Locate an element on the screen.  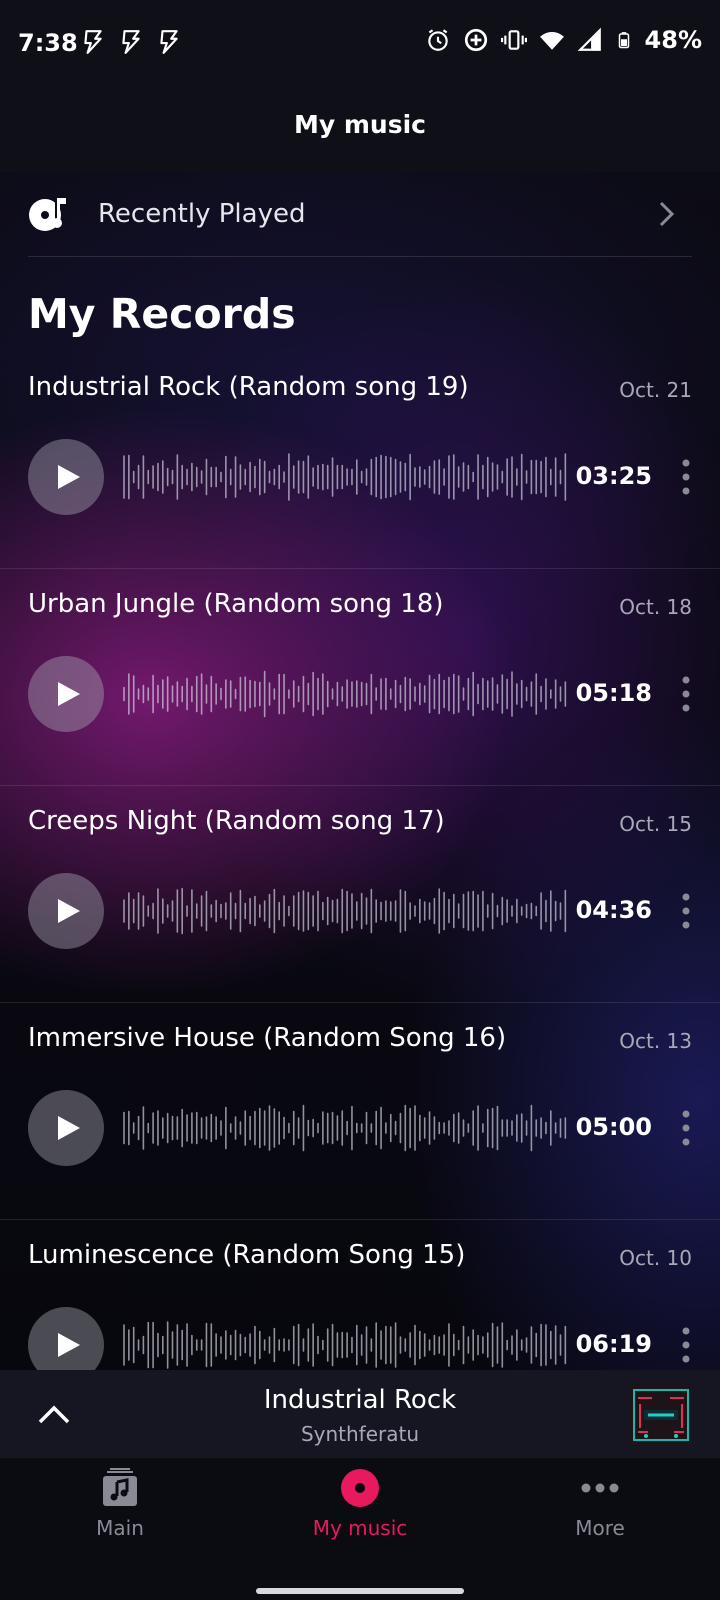
recently-played-row: Recently Played is located at coordinates (360, 214).